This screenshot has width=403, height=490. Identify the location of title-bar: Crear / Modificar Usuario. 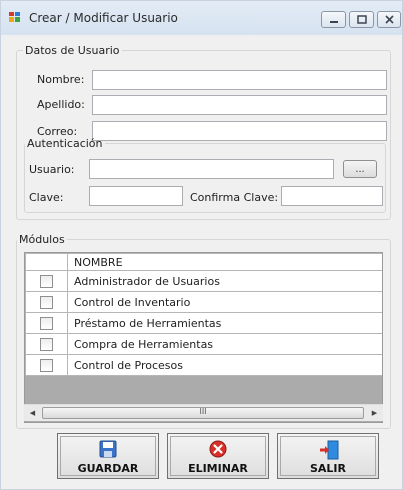
(201, 18).